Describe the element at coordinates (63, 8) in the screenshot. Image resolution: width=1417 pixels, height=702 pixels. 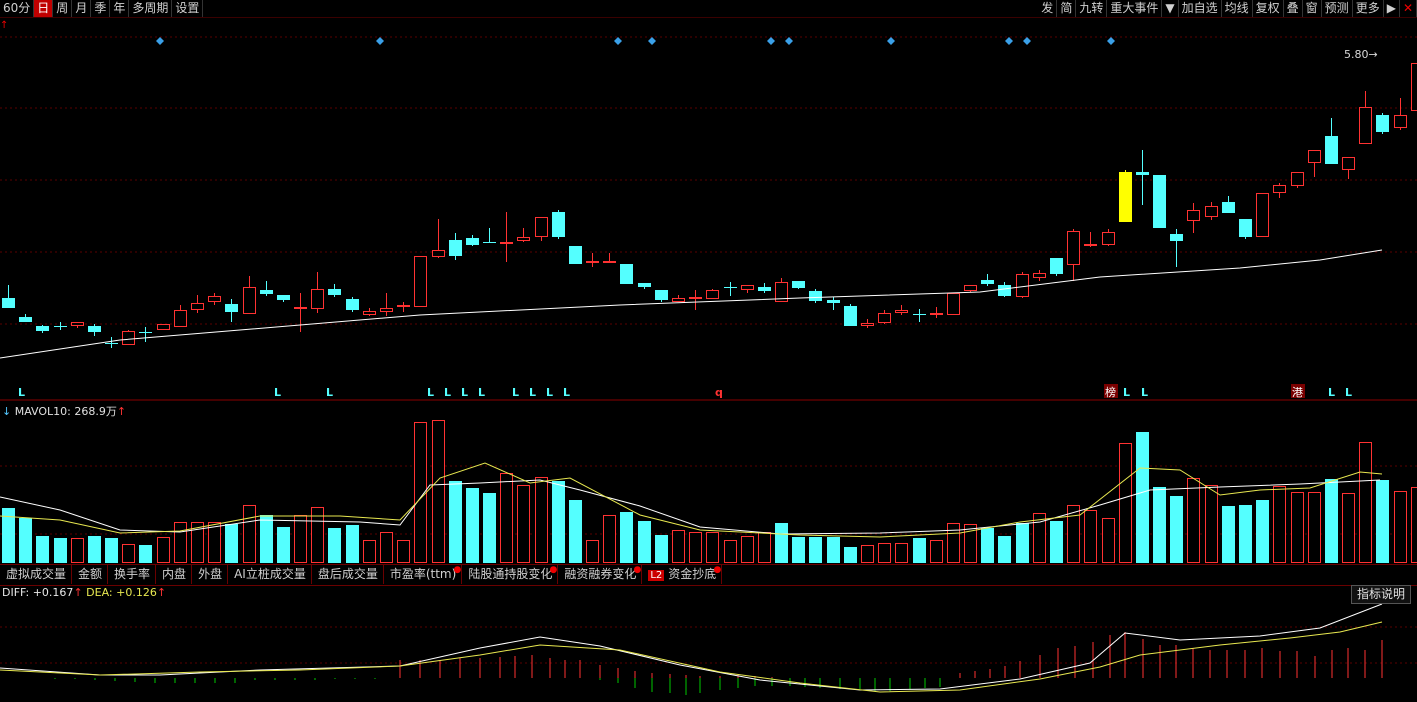
I see `period-week-button: 周` at that location.